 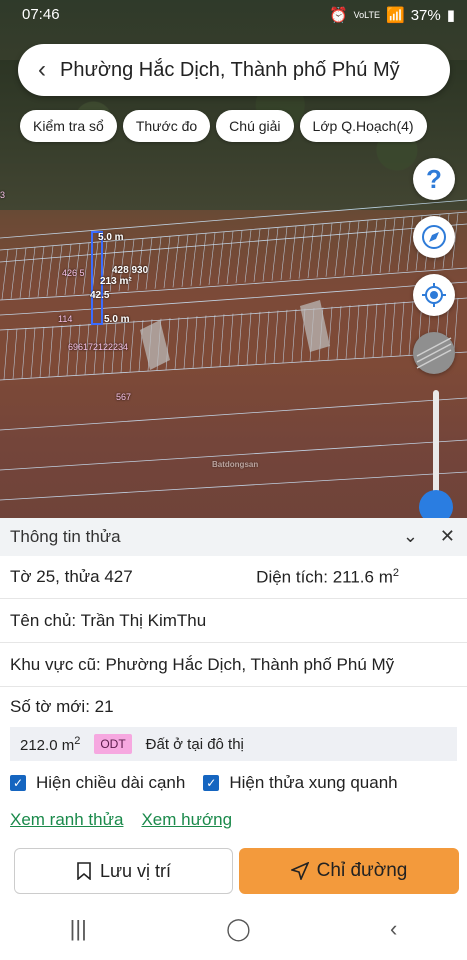 What do you see at coordinates (111, 237) in the screenshot?
I see `edge-length-top: 5.0 m` at bounding box center [111, 237].